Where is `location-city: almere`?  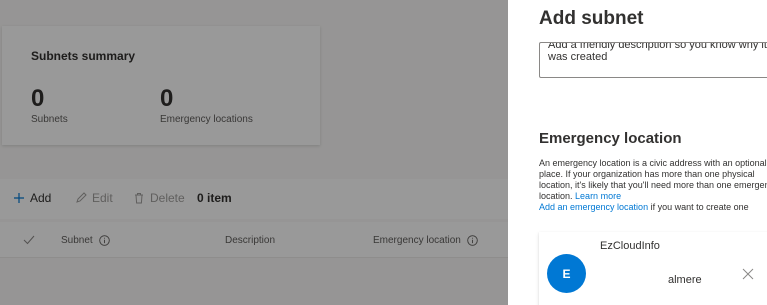
location-city: almere is located at coordinates (685, 280).